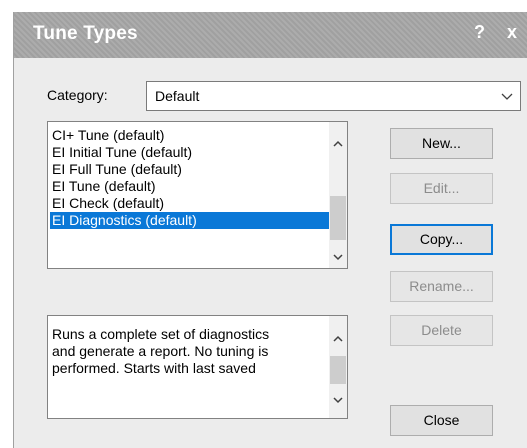  Describe the element at coordinates (190, 135) in the screenshot. I see `list-item: CI+ Tune (default)` at that location.